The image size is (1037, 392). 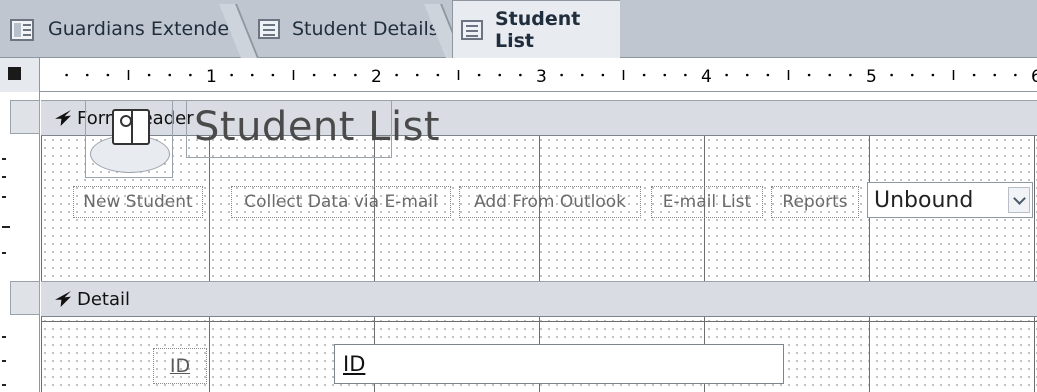 I want to click on vertical-ruler, so click(x=20, y=242).